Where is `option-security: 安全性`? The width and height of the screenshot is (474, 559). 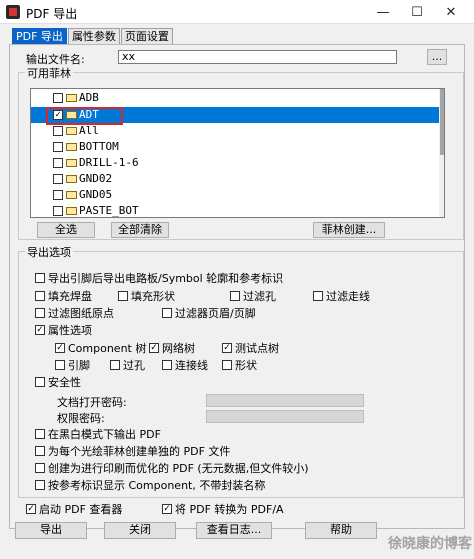 option-security: 安全性 is located at coordinates (58, 383).